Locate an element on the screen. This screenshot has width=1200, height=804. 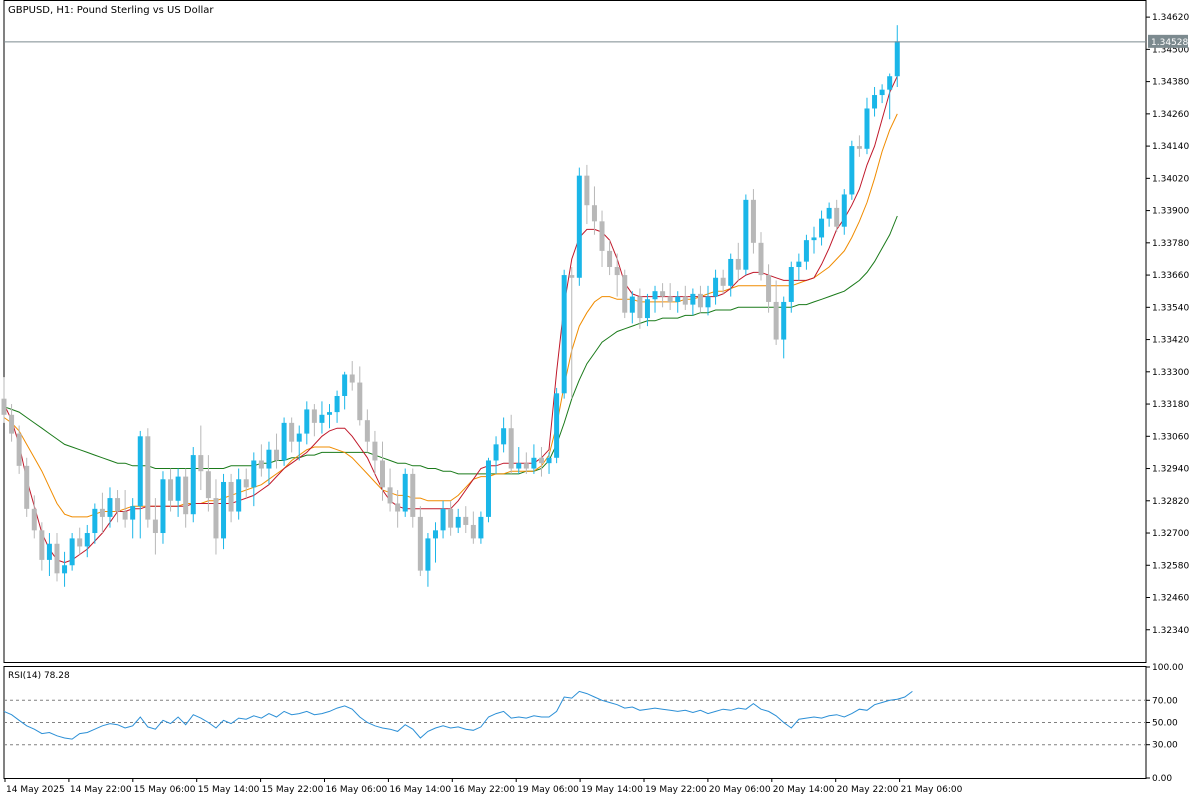
time-tick-label: 16 May 22:00 is located at coordinates (484, 790).